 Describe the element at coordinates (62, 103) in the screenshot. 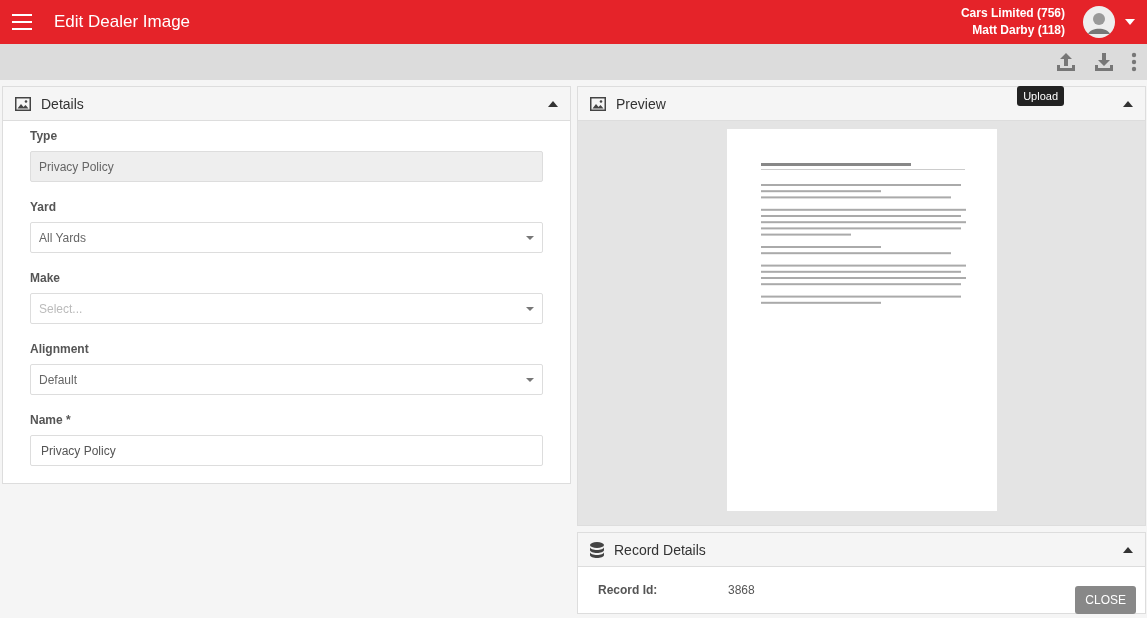

I see `panel-title: Details` at that location.